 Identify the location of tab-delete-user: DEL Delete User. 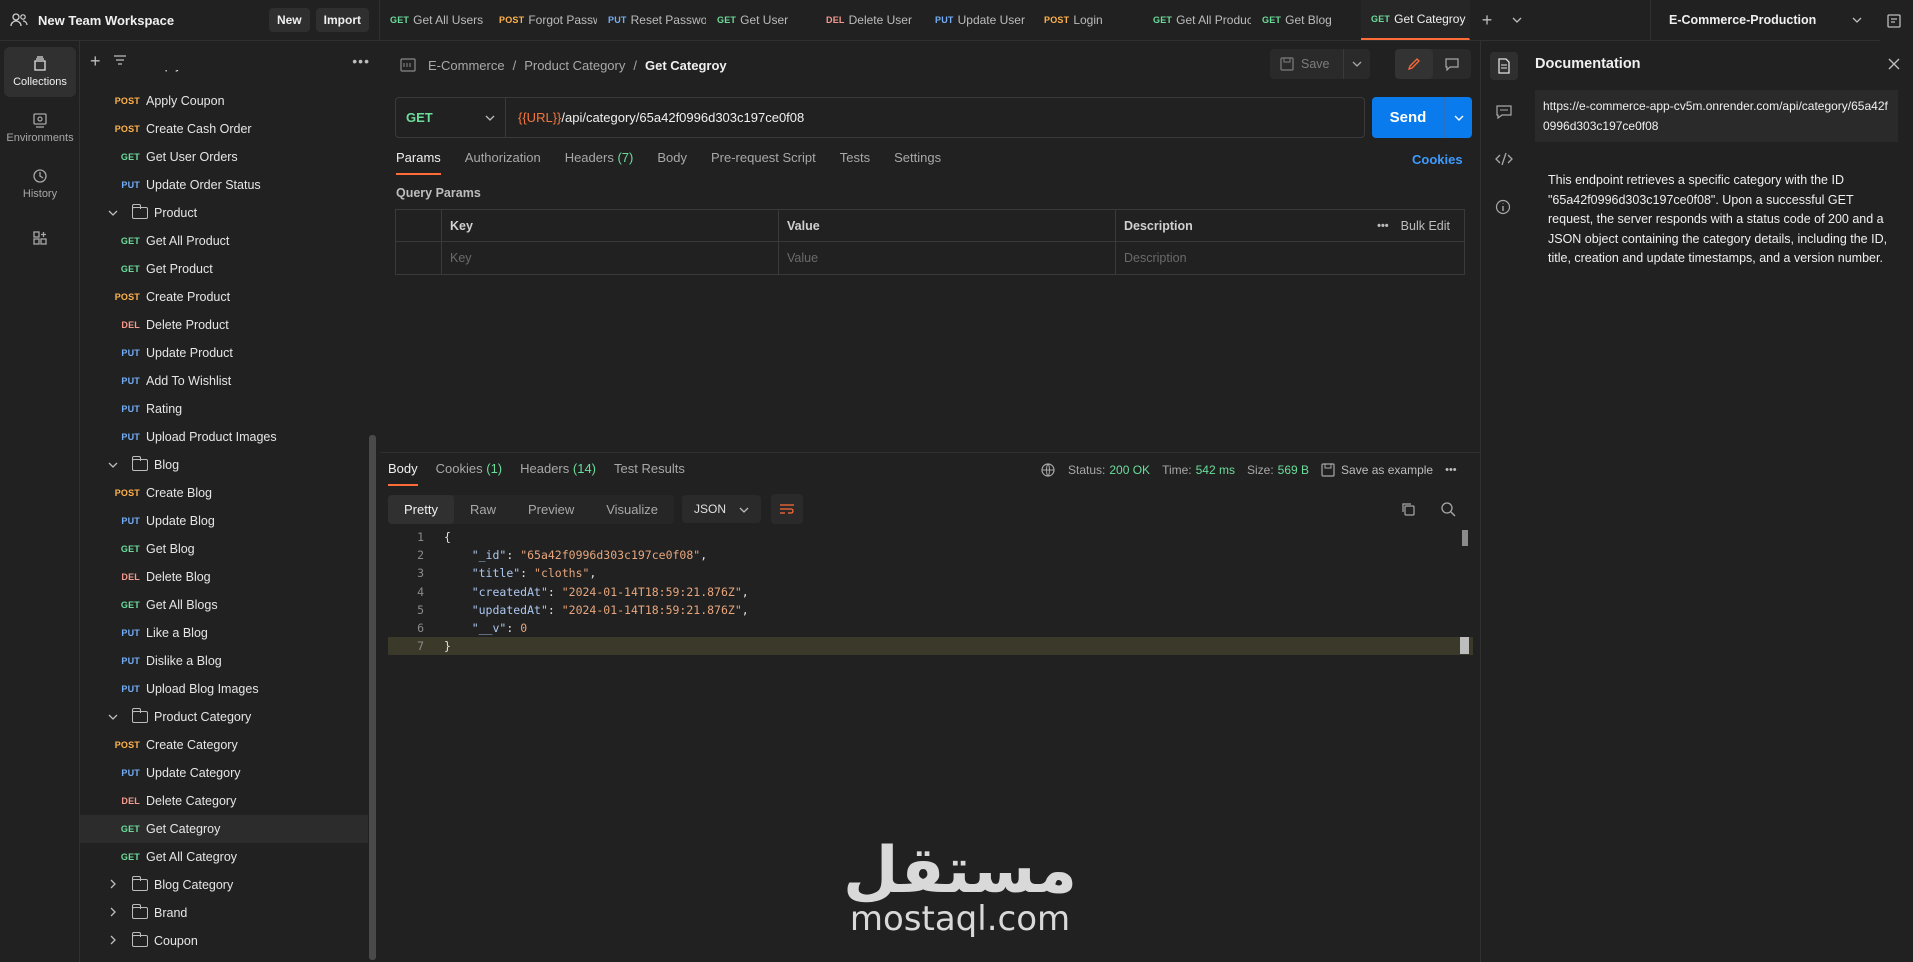
(870, 20).